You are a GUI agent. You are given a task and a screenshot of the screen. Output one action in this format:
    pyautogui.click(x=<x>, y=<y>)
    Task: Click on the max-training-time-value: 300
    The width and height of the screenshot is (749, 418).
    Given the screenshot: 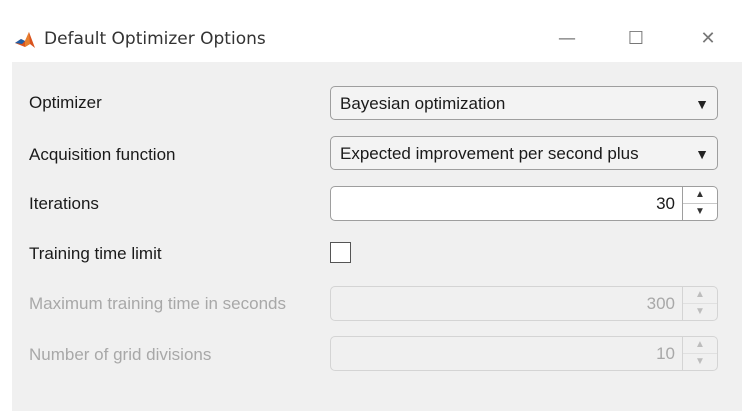 What is the action you would take?
    pyautogui.click(x=660, y=303)
    